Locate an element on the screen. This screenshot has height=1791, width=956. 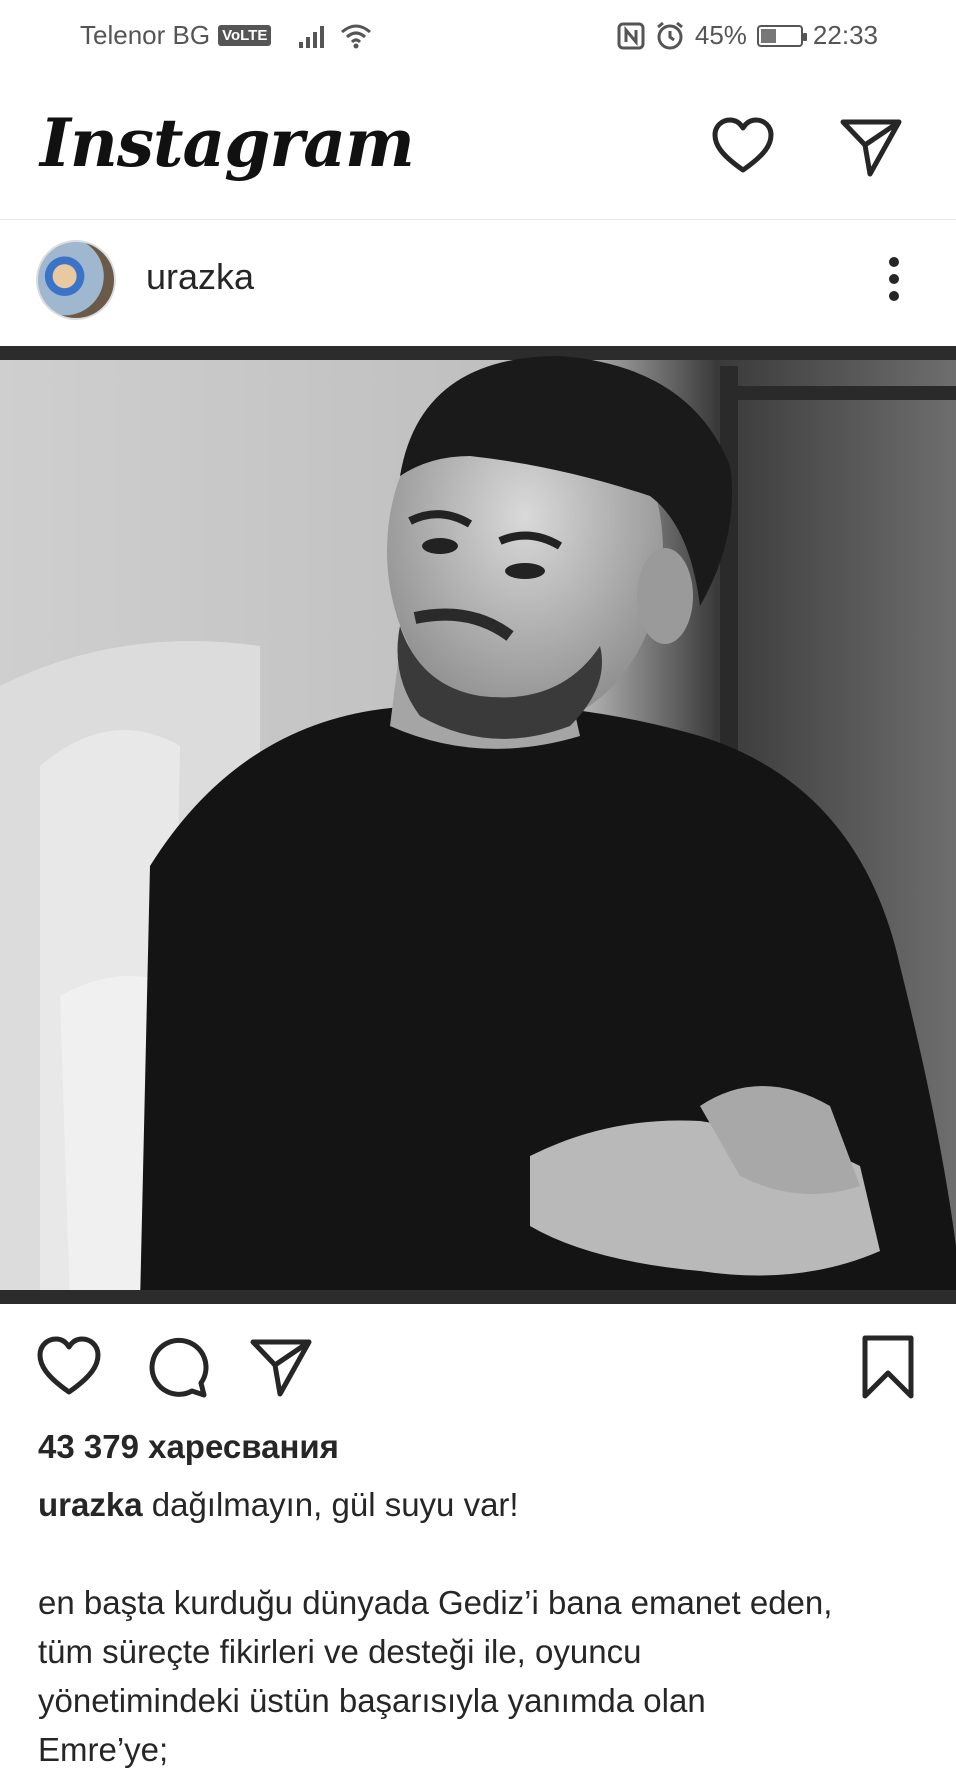
avatar is located at coordinates (76, 280).